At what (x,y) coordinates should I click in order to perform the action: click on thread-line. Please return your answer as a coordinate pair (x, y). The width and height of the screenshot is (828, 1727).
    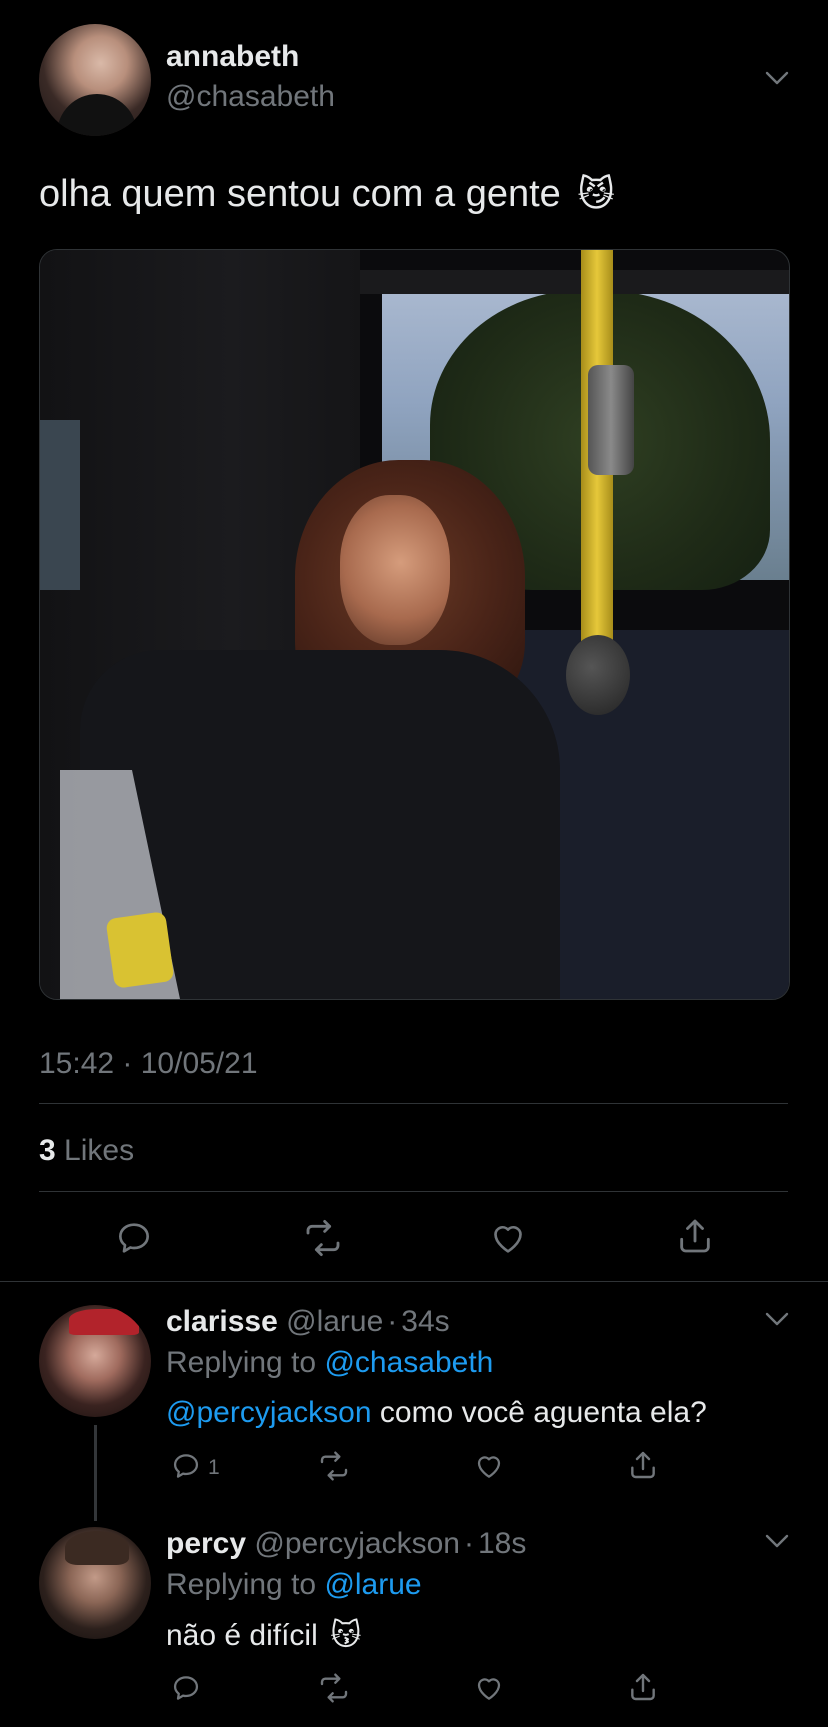
    Looking at the image, I should click on (95, 1473).